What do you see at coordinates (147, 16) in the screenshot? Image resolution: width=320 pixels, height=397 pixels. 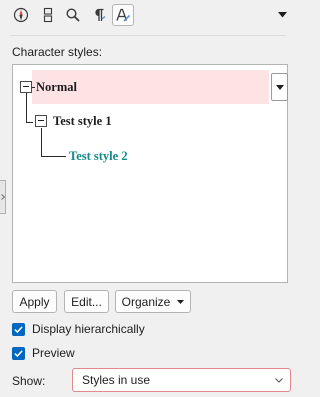 I see `sidebar-toolbar` at bounding box center [147, 16].